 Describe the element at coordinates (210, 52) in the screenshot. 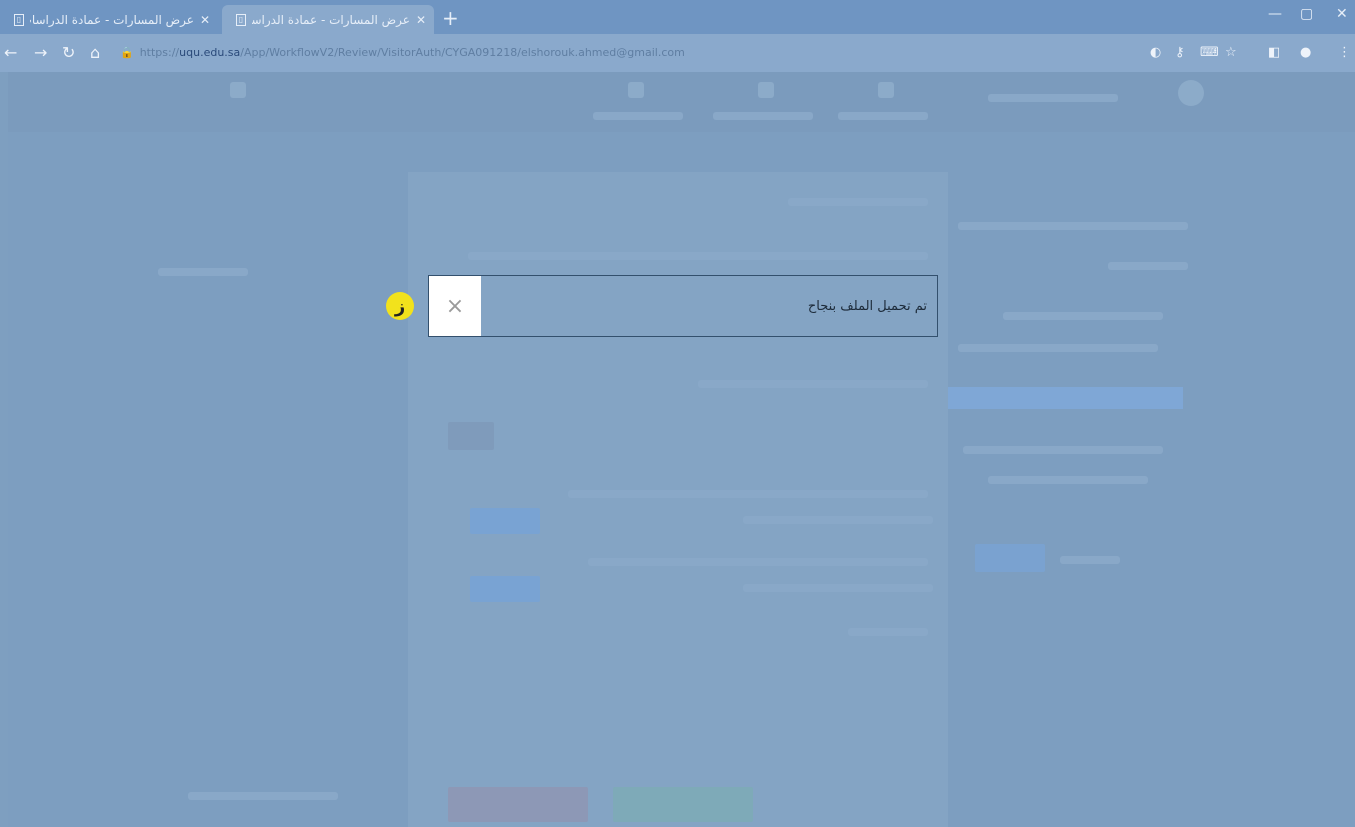

I see `url-host: uqu.edu.sa` at that location.